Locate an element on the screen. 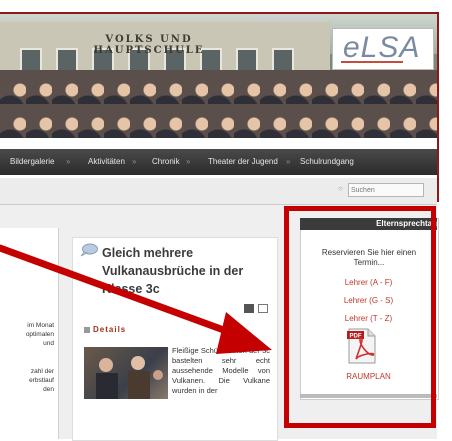  nav-item-theater: Theater der Jugend is located at coordinates (243, 162).